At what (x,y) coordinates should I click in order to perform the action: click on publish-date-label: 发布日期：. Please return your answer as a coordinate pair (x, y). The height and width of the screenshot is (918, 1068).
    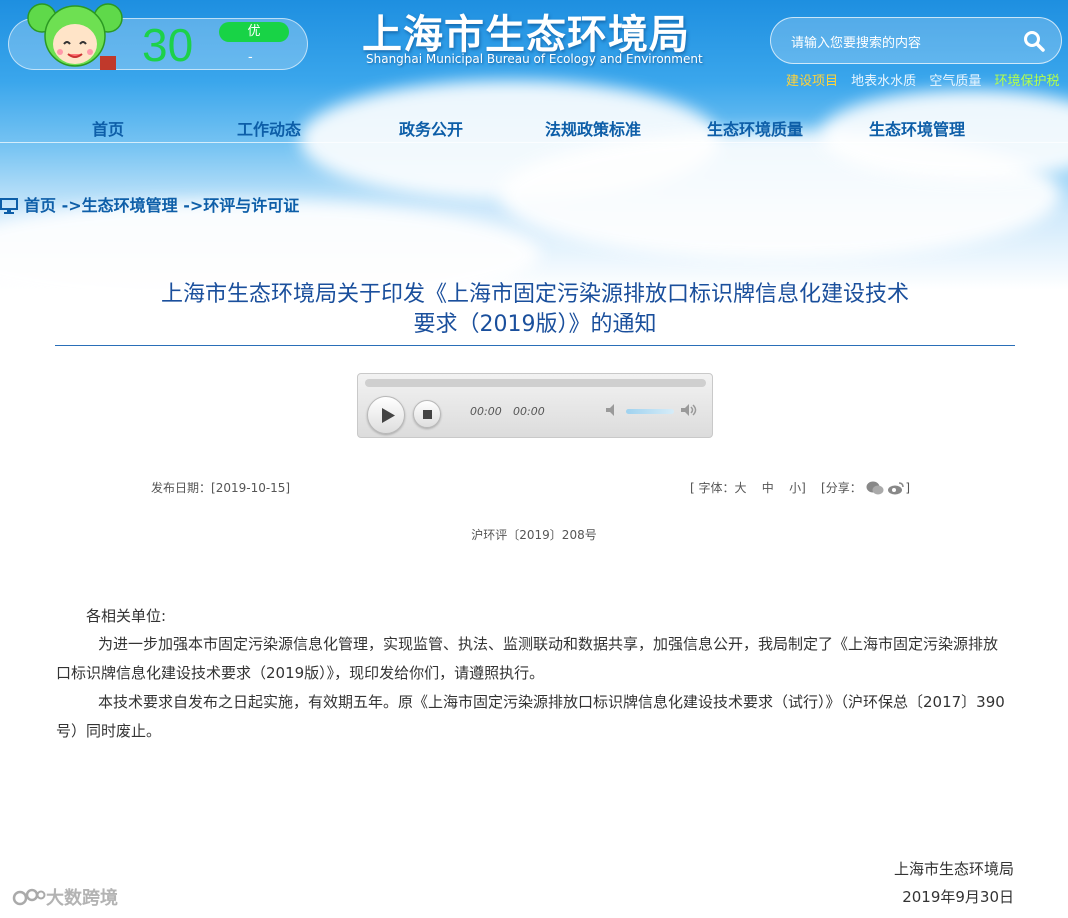
    Looking at the image, I should click on (181, 488).